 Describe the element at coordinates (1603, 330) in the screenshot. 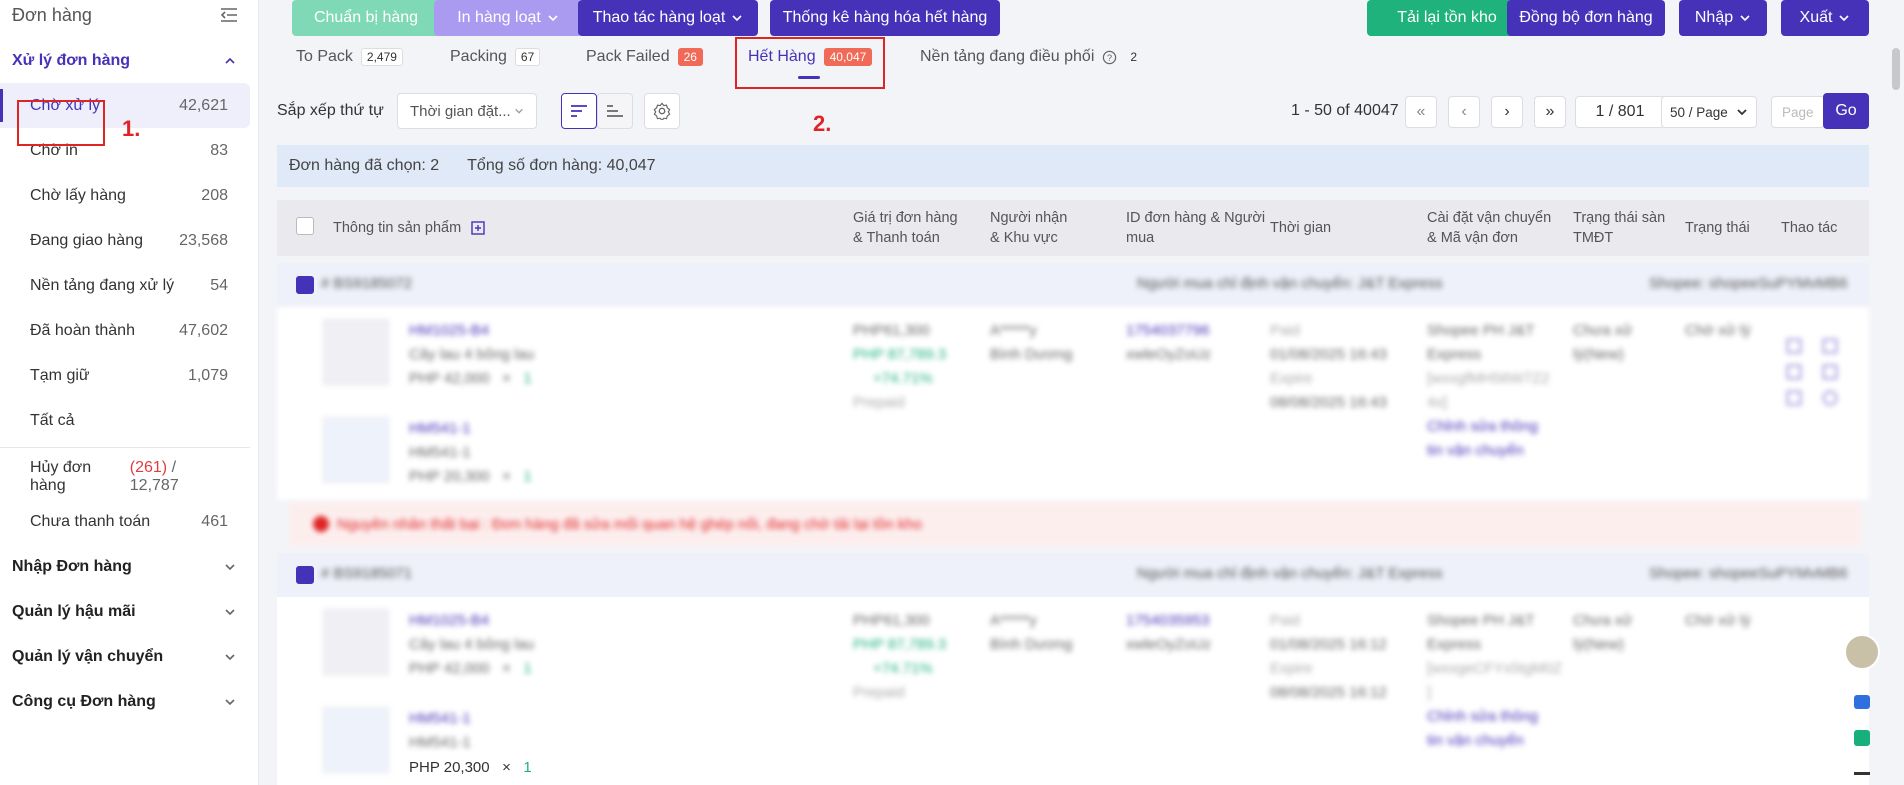

I see `platform-status-line1: Chưa xử` at that location.